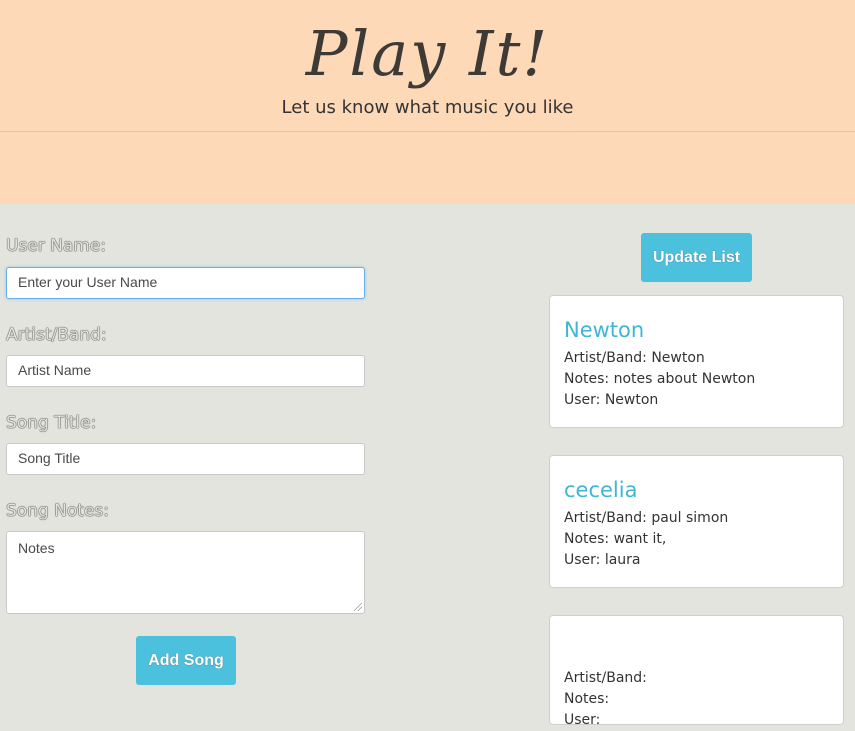 The height and width of the screenshot is (731, 855). What do you see at coordinates (611, 400) in the screenshot?
I see `song-card-user: User: Newton` at bounding box center [611, 400].